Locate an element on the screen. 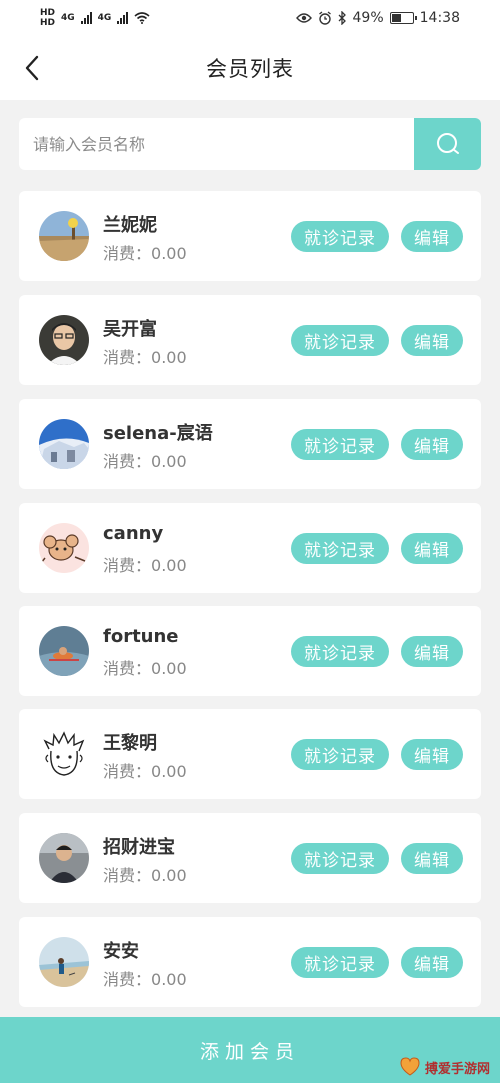  back-button is located at coordinates (32, 68).